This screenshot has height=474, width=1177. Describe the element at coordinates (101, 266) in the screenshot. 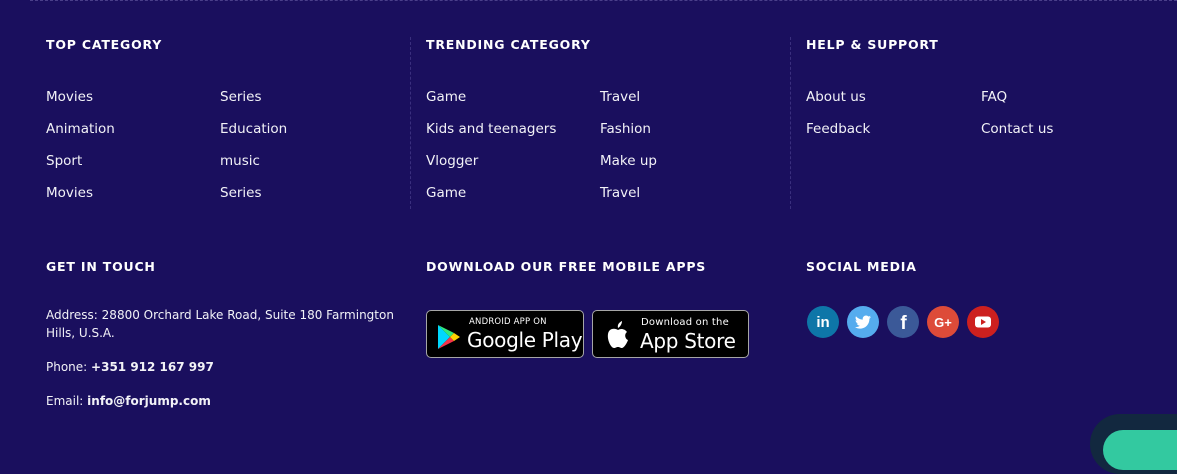

I see `get-in-touch-heading: GET IN TOUCH` at that location.